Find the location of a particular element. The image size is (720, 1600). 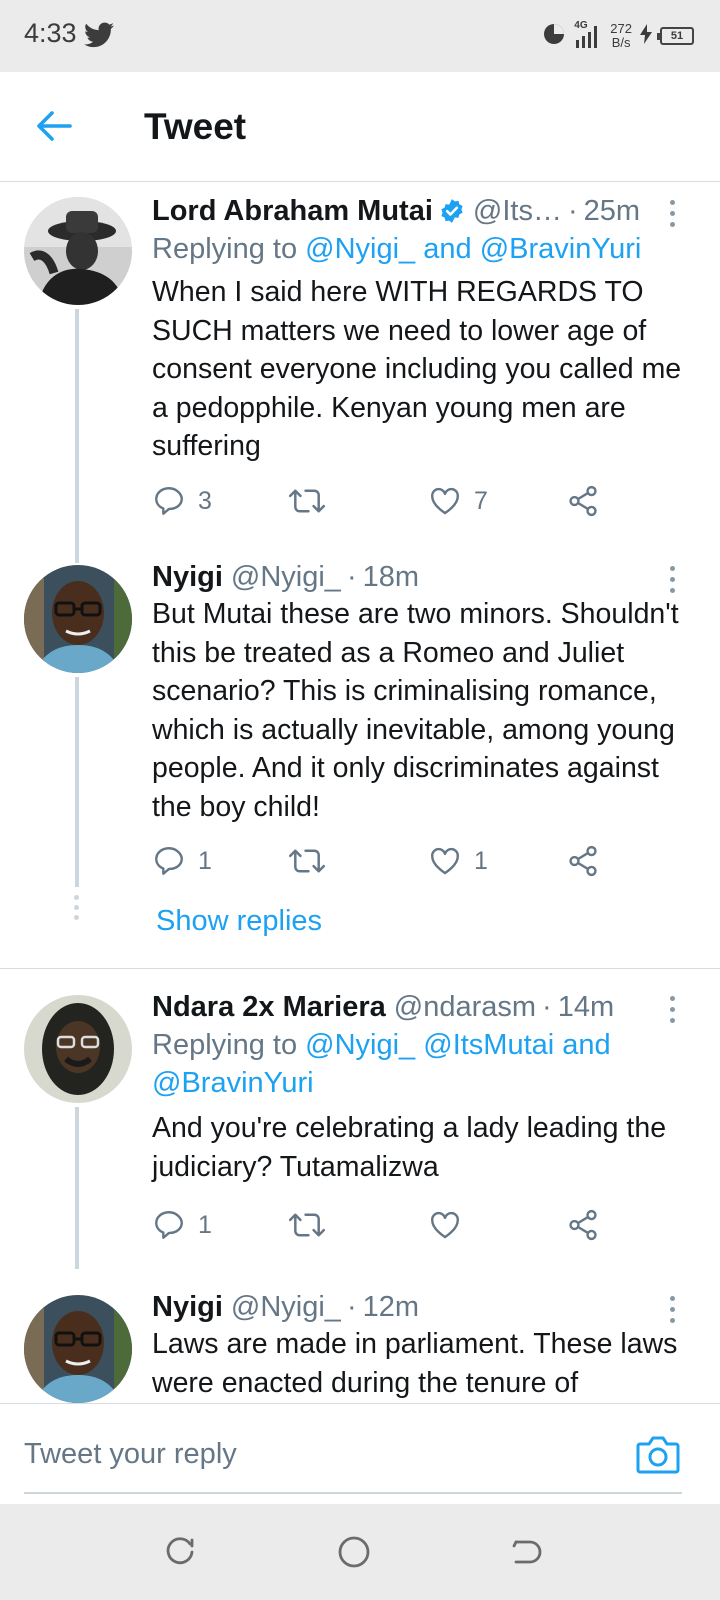

tweet-actions: 1 is located at coordinates (392, 1225).